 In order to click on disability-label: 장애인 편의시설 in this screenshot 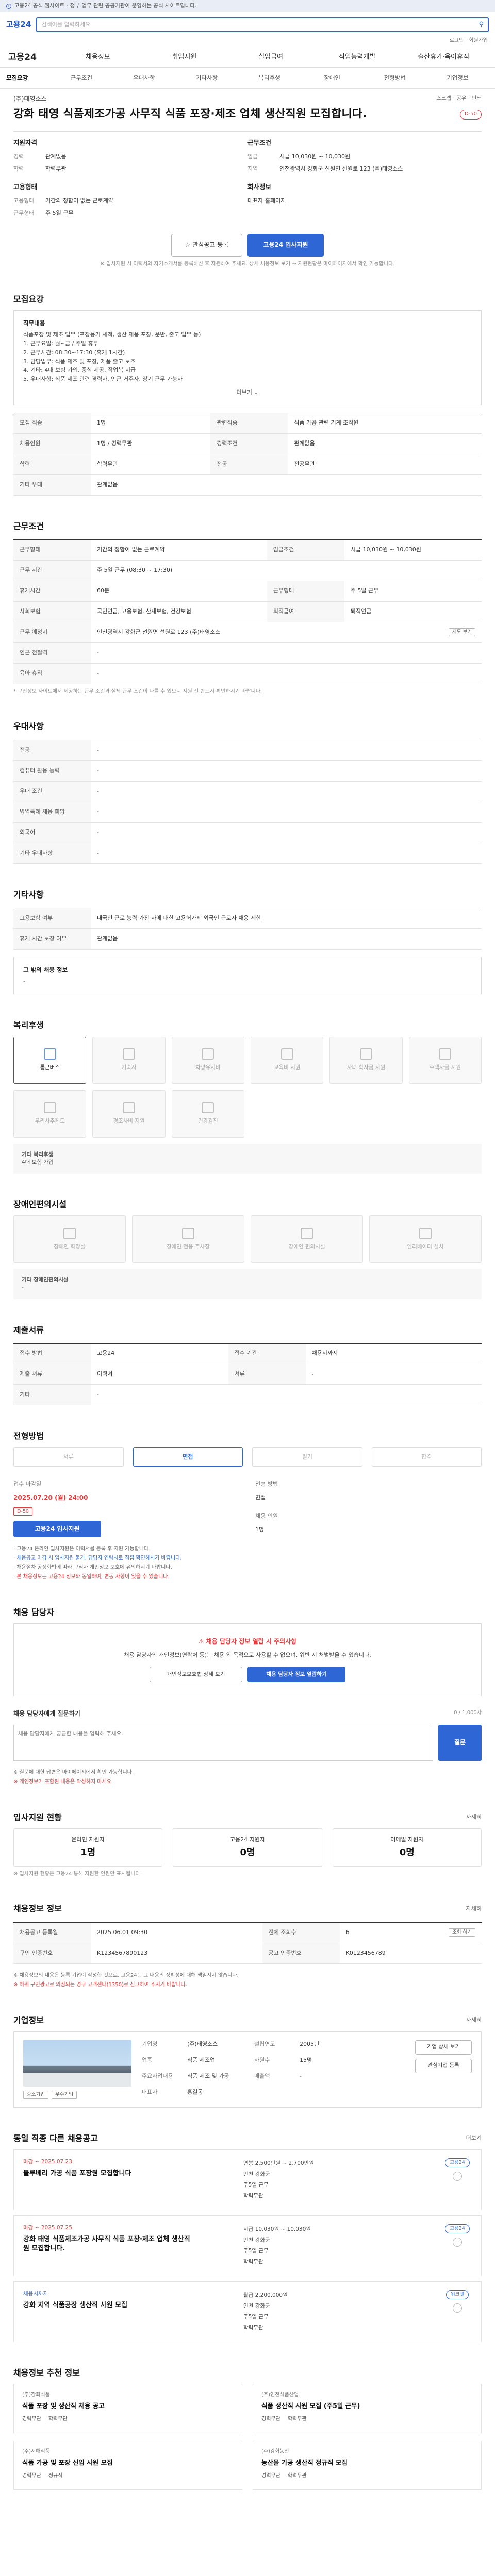, I will do `click(307, 1246)`.